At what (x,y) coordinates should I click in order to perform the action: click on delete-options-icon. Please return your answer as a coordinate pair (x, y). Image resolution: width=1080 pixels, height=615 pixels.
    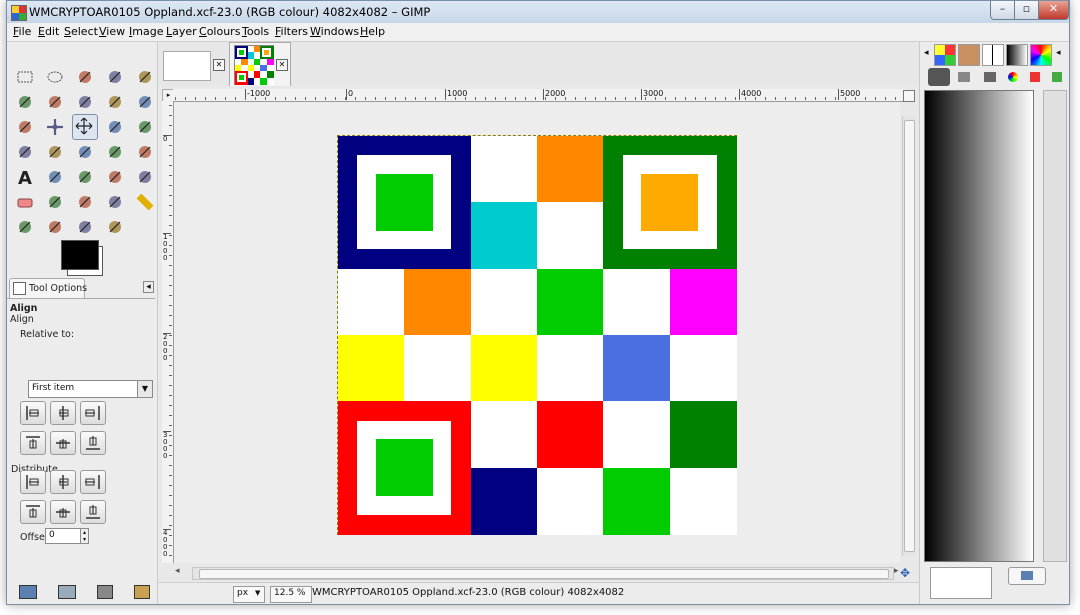
    Looking at the image, I should click on (105, 592).